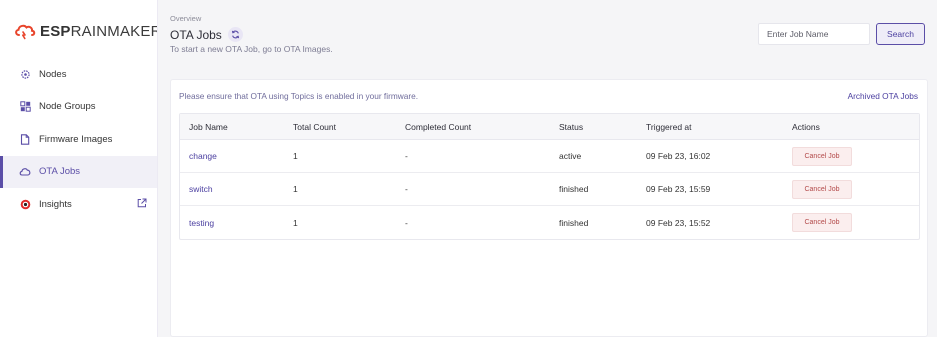  What do you see at coordinates (883, 96) in the screenshot?
I see `archived-ota-jobs-link: Archived OTA Jobs` at bounding box center [883, 96].